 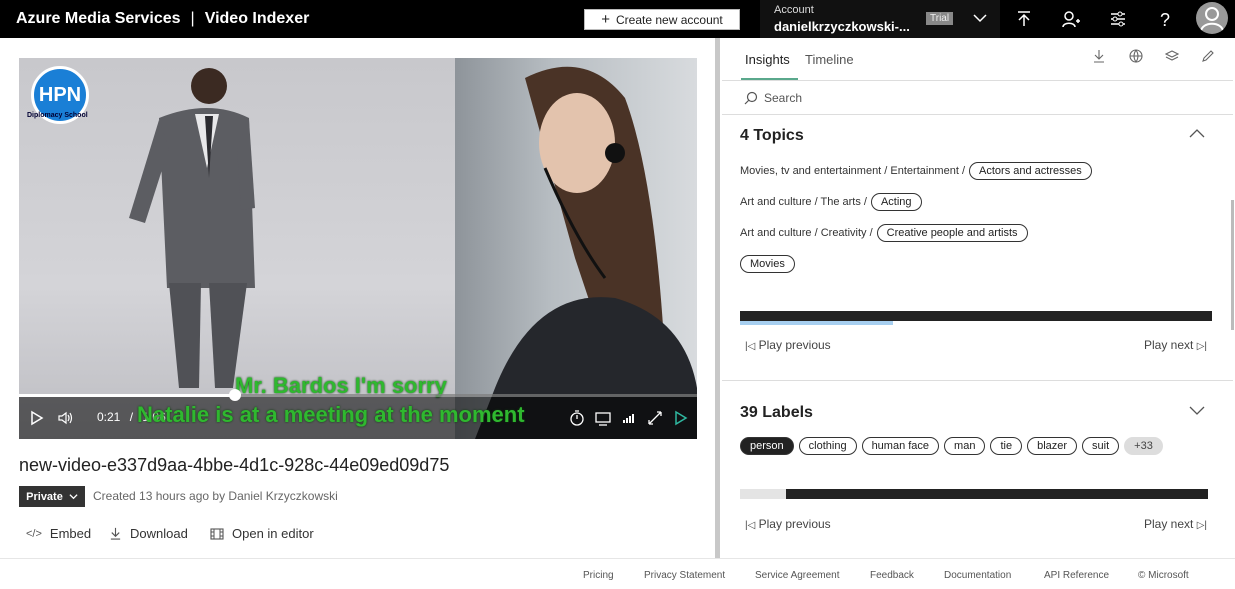 I want to click on labels-play-previous: |◁ Play previous, so click(x=788, y=524).